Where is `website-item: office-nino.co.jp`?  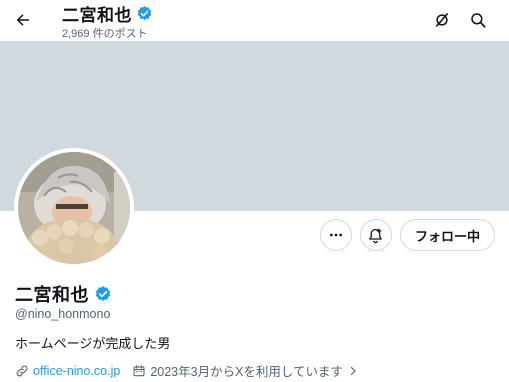 website-item: office-nino.co.jp is located at coordinates (67, 371).